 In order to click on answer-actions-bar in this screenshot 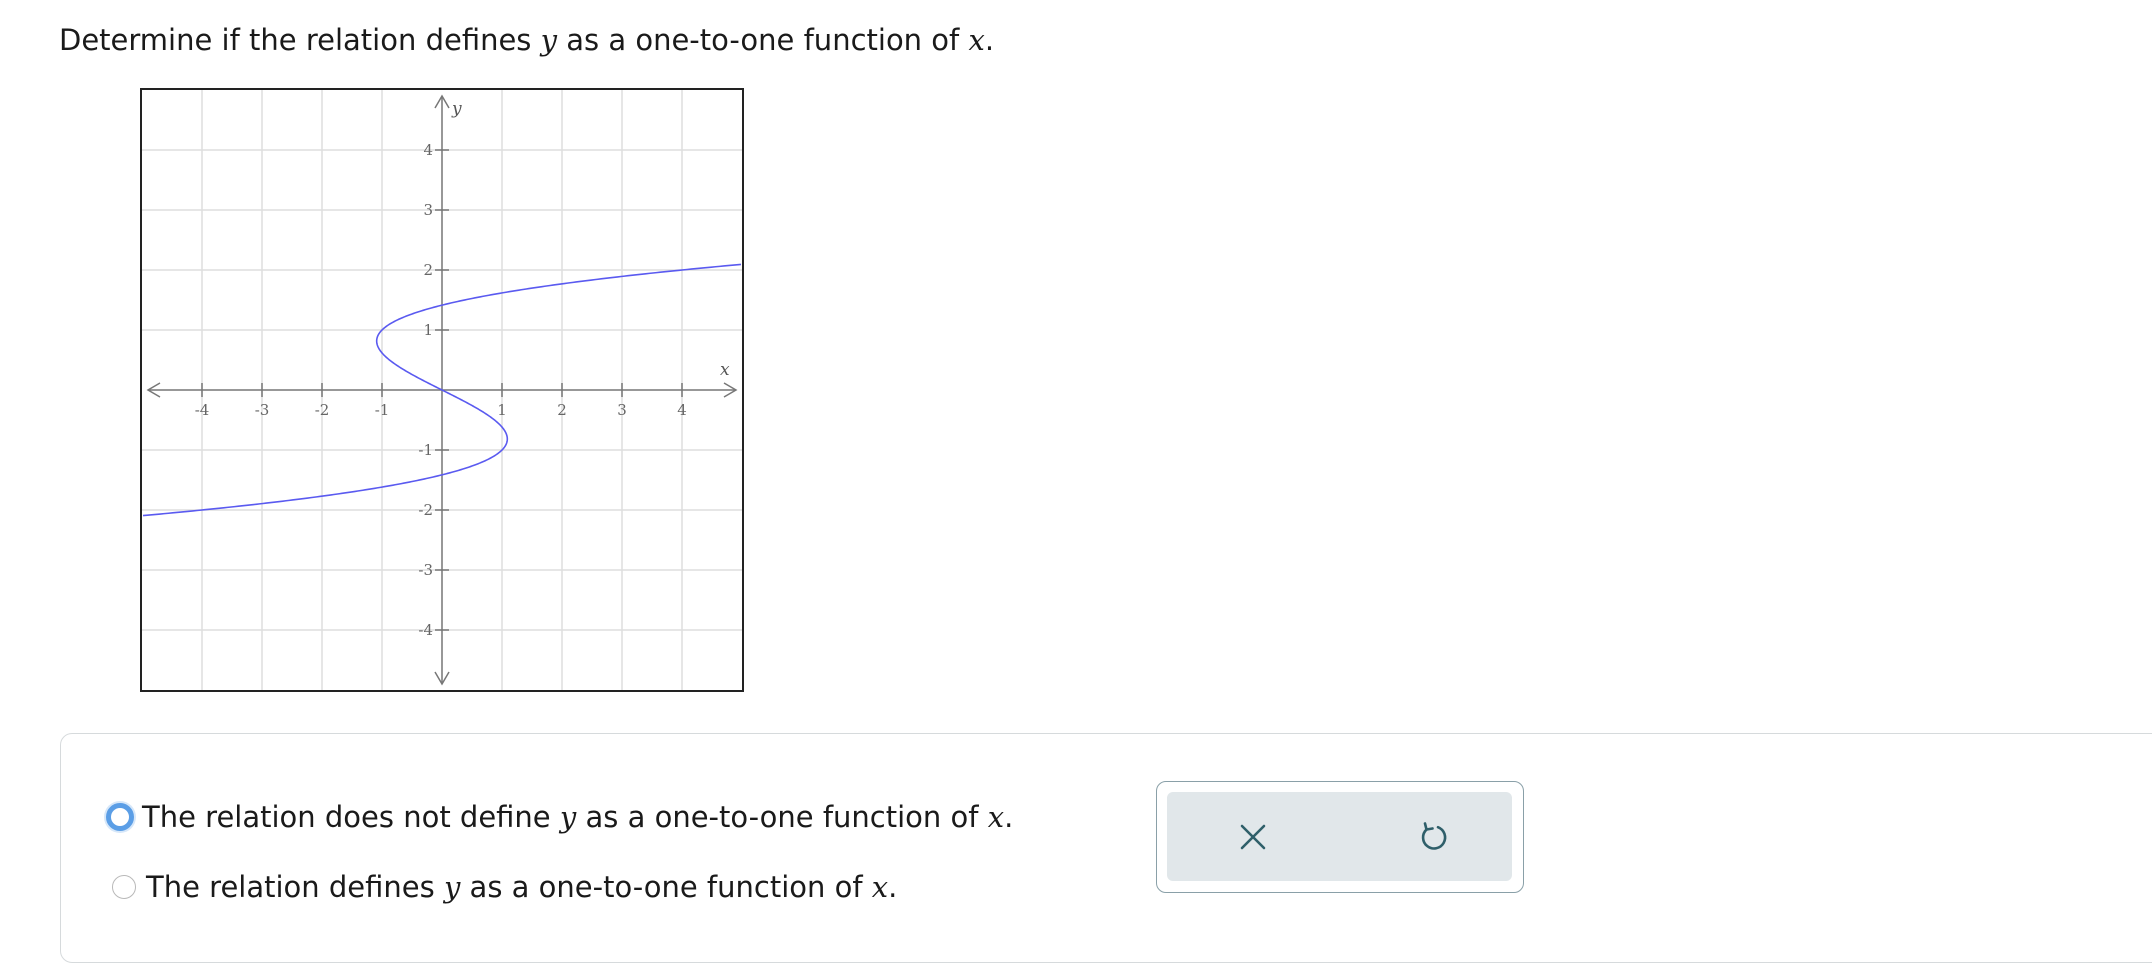, I will do `click(1339, 836)`.